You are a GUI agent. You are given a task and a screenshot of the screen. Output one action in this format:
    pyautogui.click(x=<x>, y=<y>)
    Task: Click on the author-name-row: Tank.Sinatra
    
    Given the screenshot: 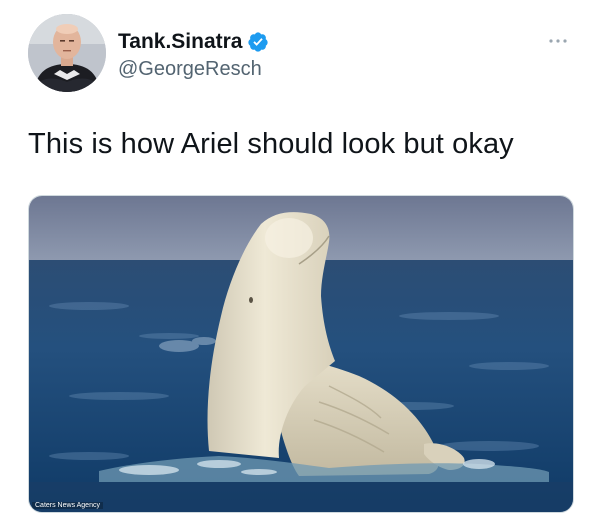 What is the action you would take?
    pyautogui.click(x=193, y=42)
    